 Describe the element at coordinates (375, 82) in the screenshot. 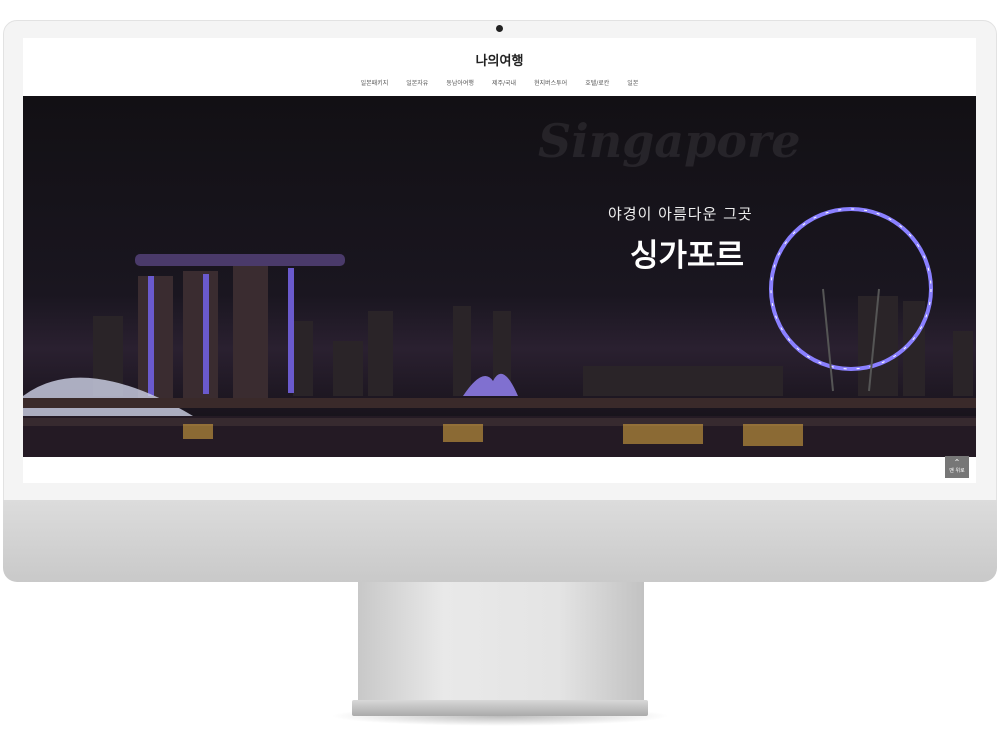

I see `nav-item: 일본패키지` at that location.